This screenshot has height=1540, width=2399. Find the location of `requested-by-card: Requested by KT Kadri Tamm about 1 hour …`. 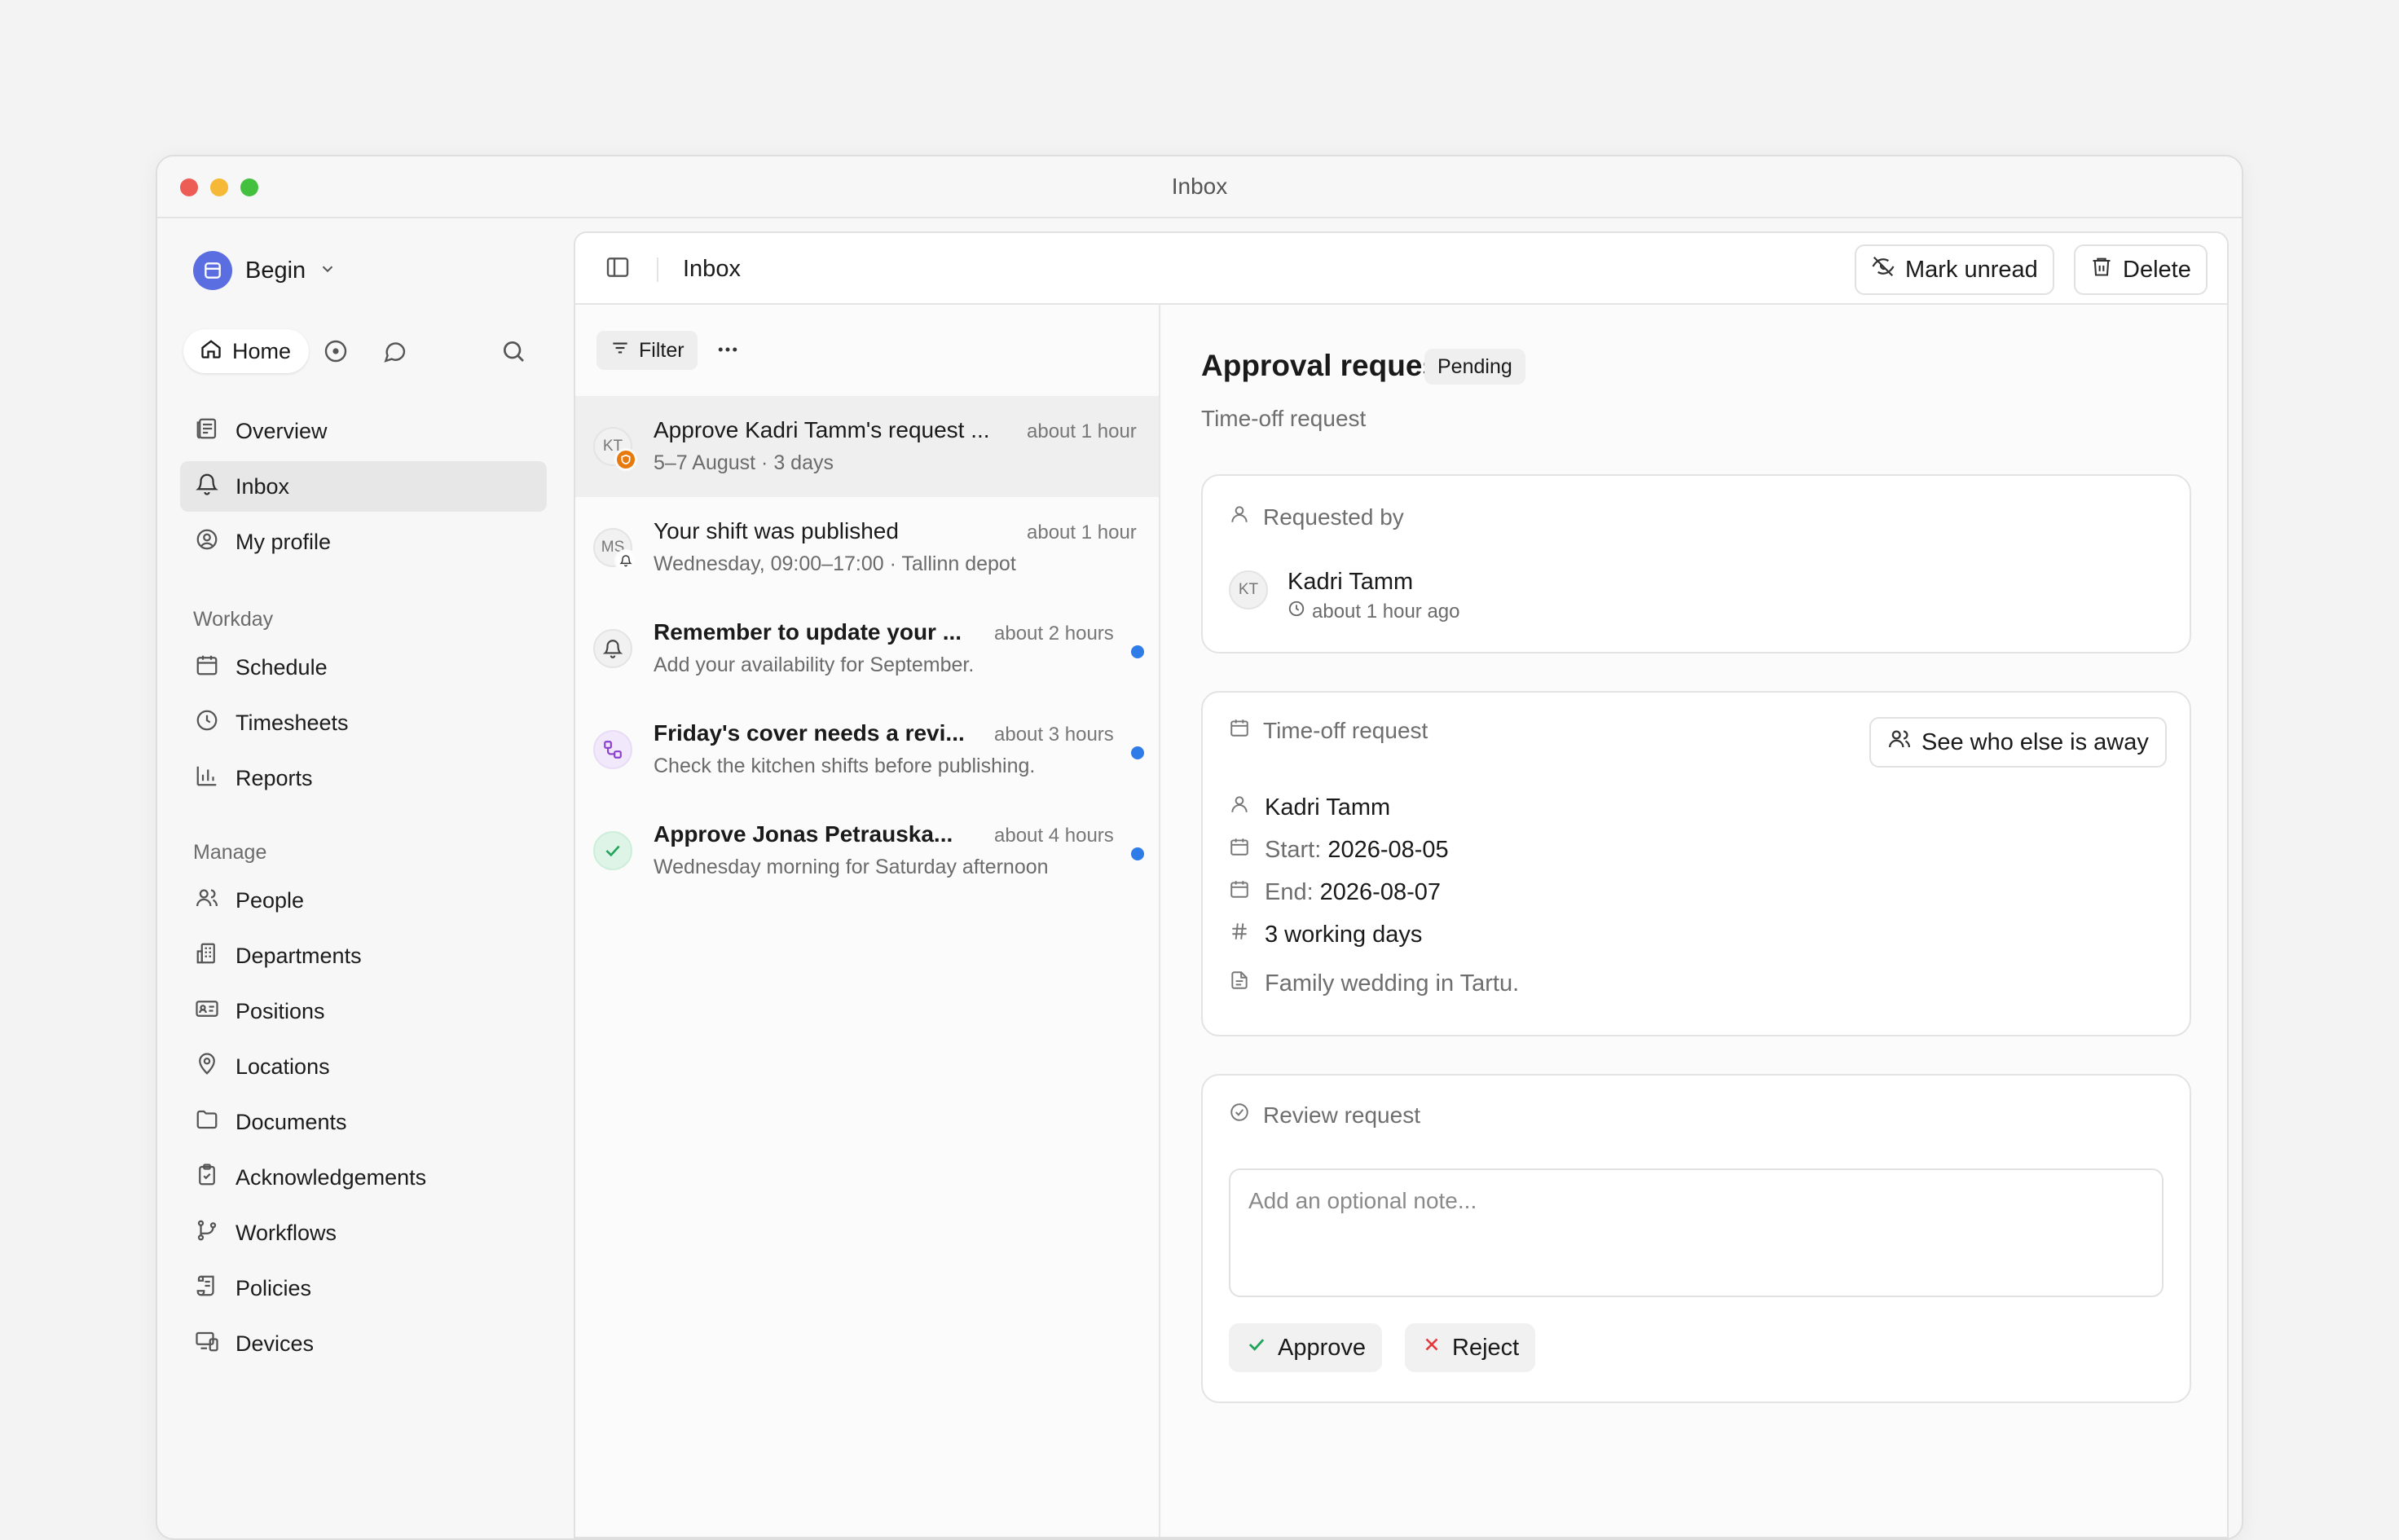

requested-by-card: Requested by KT Kadri Tamm about 1 hour … is located at coordinates (1696, 563).